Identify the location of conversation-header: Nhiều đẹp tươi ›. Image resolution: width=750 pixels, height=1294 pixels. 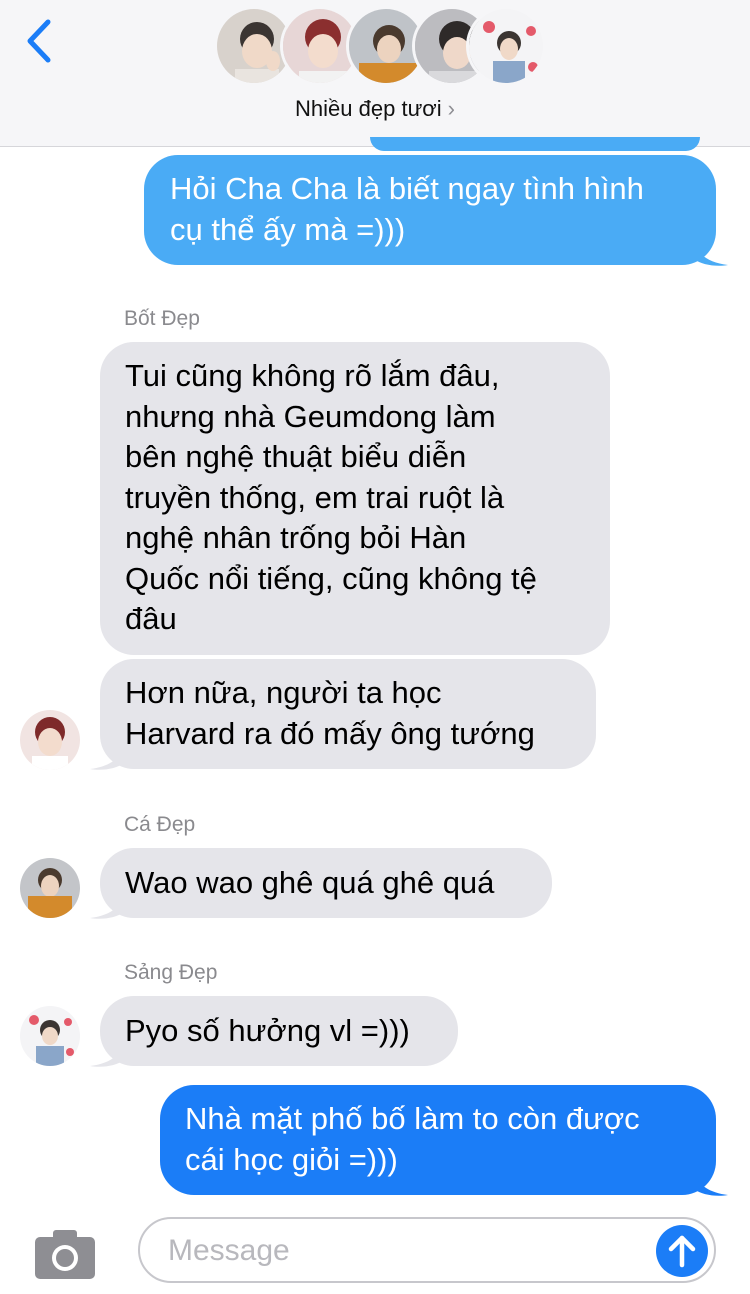
(375, 73).